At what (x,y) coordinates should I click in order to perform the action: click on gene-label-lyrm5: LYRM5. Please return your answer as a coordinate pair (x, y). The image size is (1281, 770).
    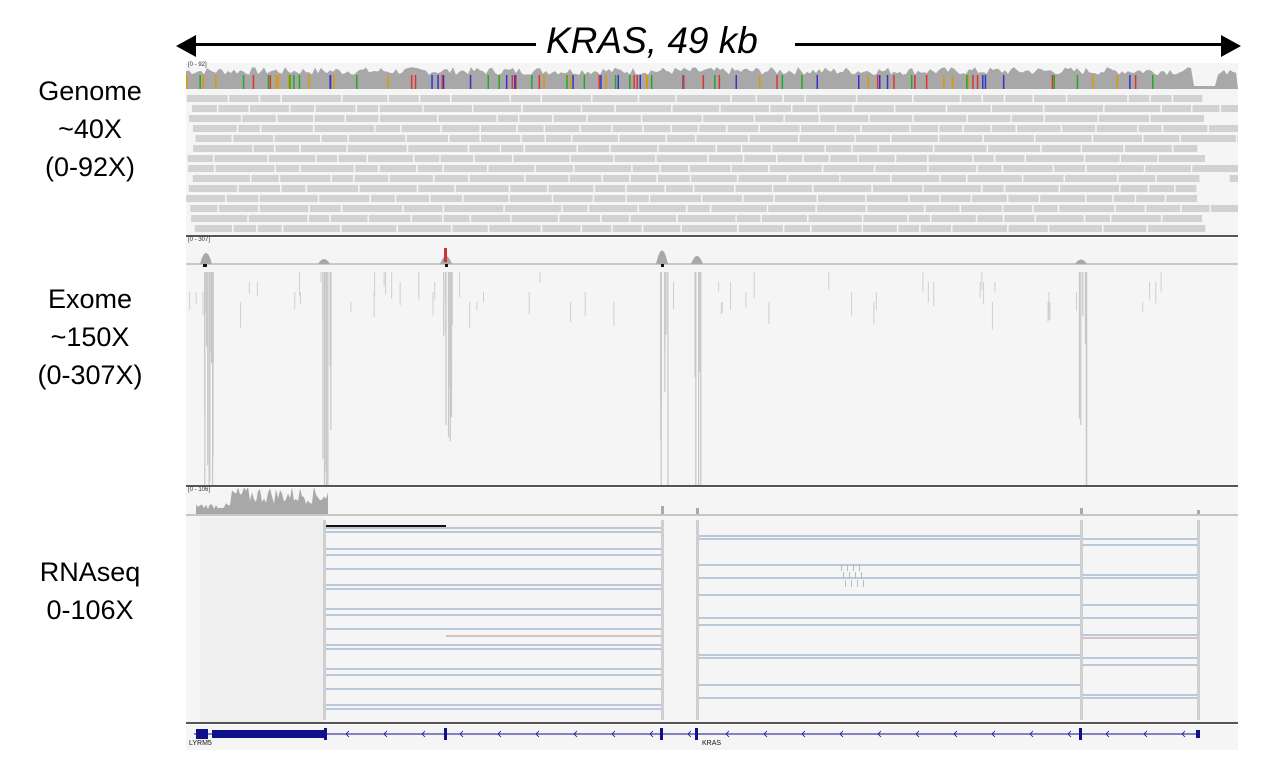
    Looking at the image, I should click on (200, 743).